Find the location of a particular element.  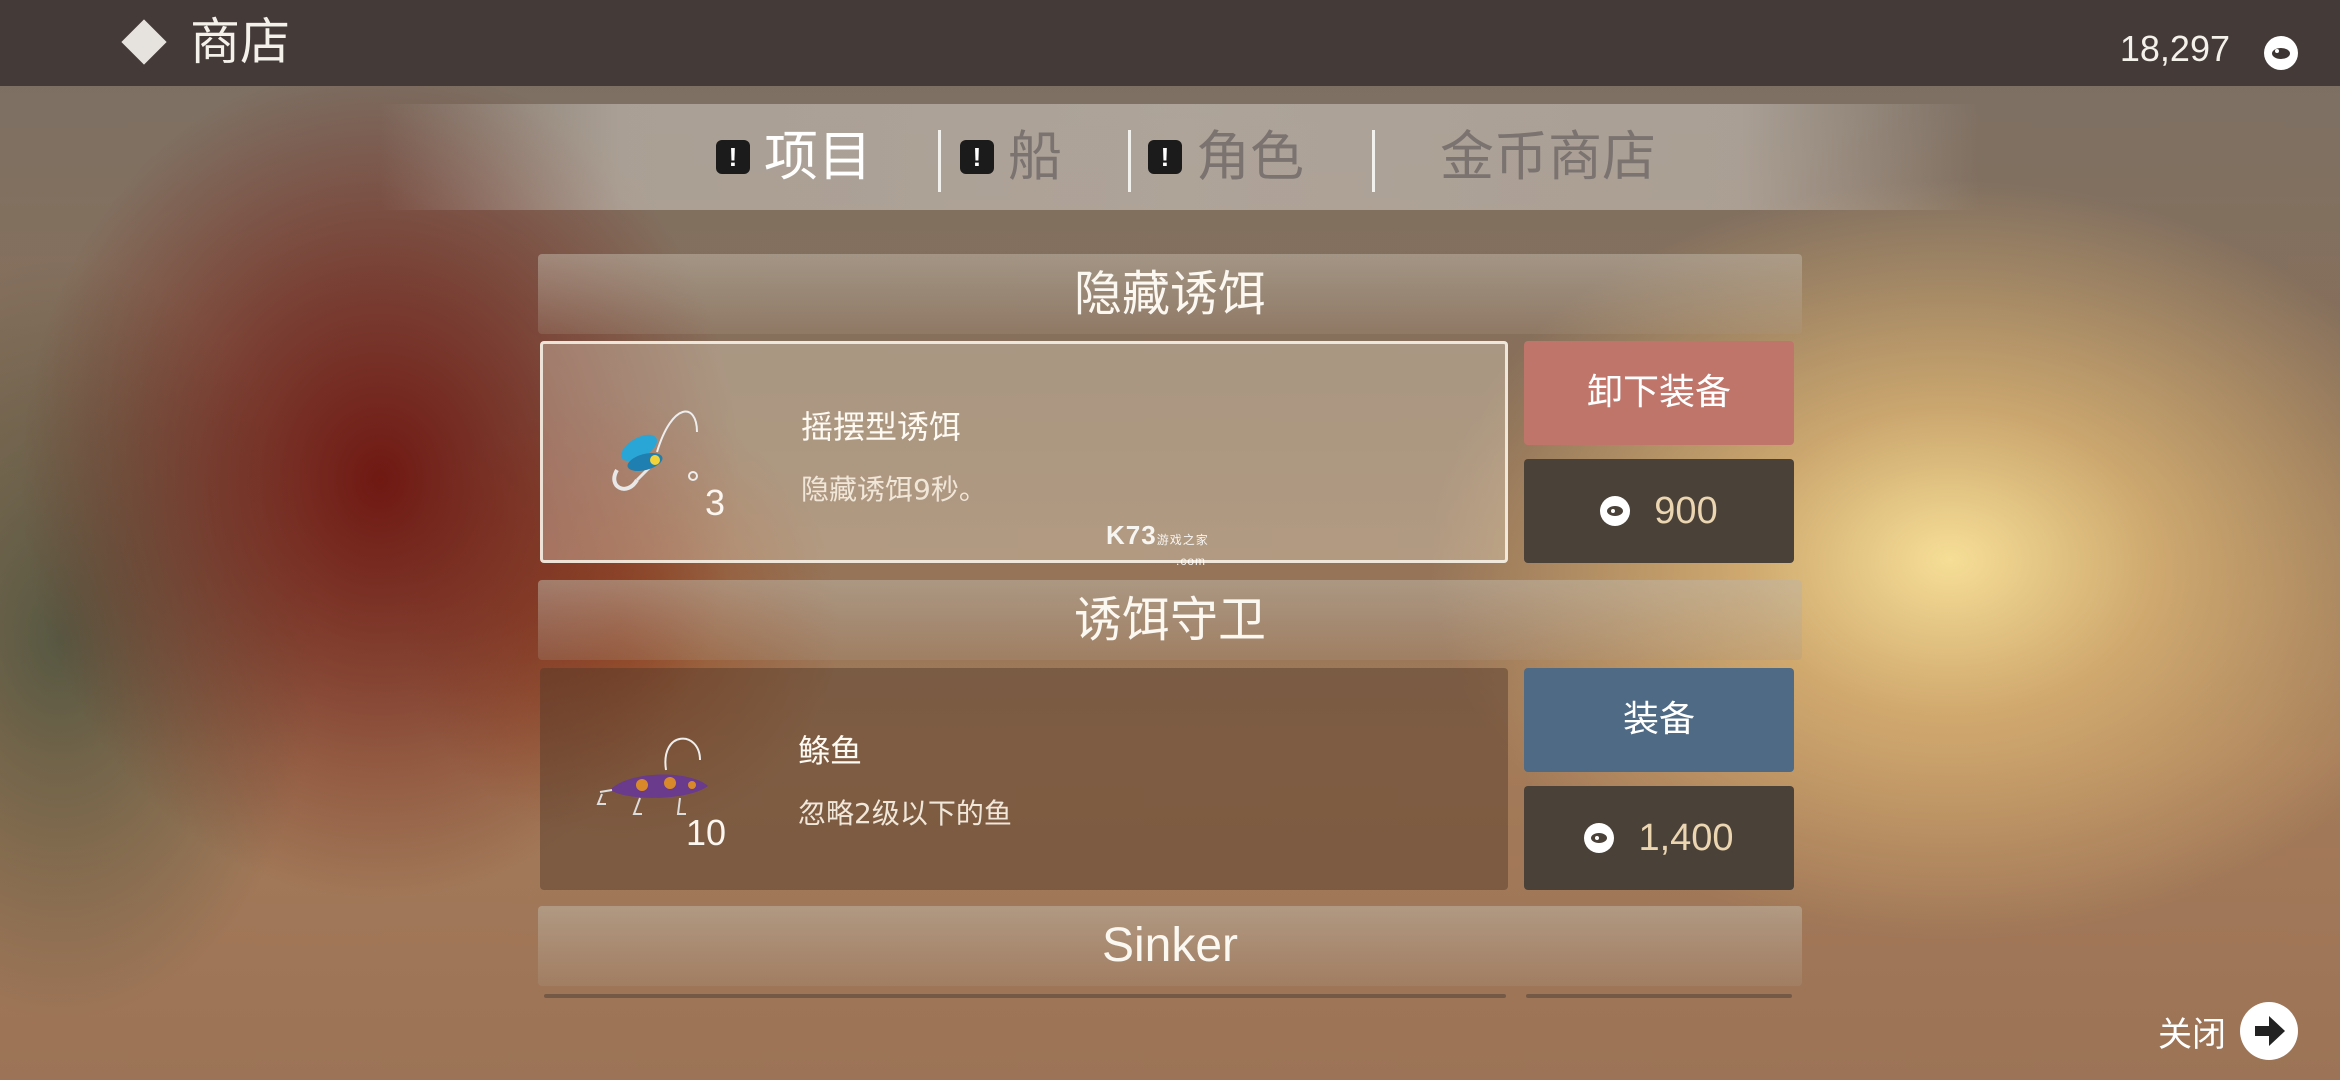

tab-label: 金币商店 is located at coordinates (1548, 156).